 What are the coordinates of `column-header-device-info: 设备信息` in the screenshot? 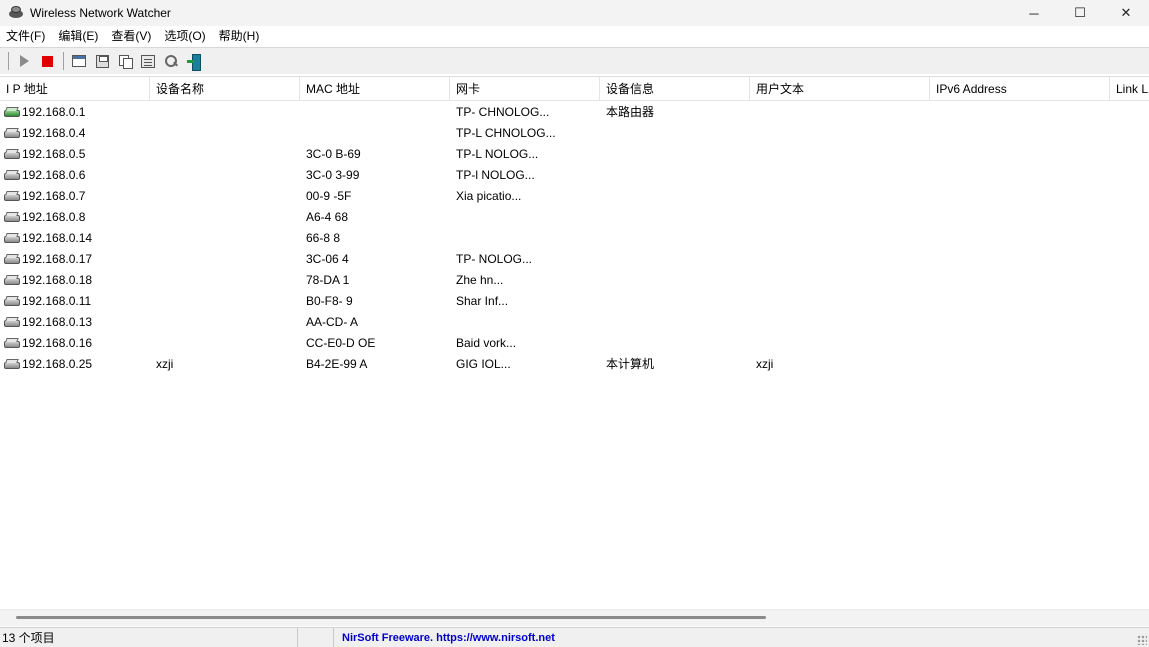 It's located at (675, 89).